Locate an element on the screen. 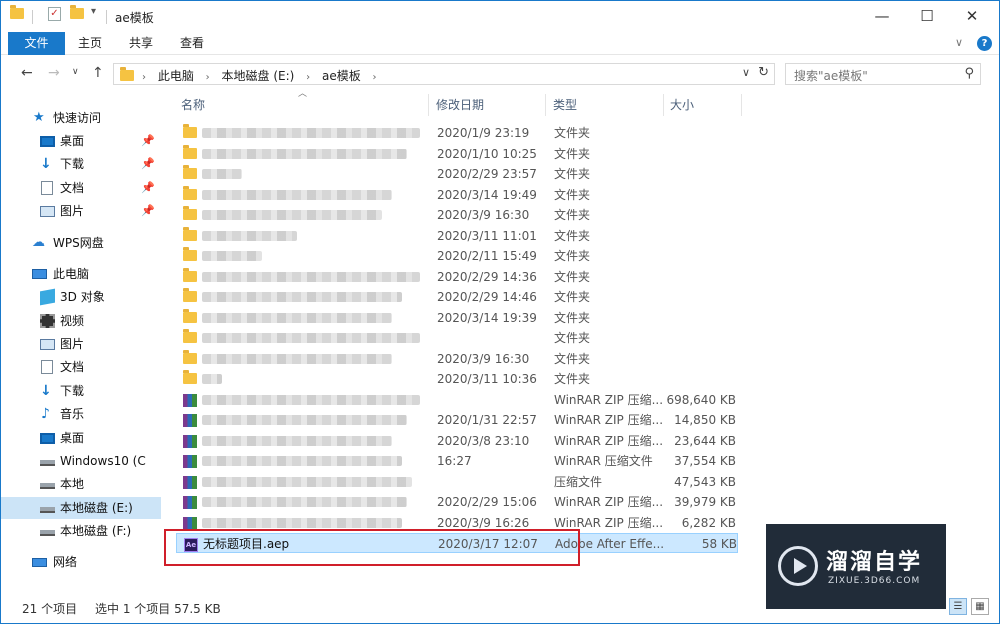 The image size is (1000, 624). table-row: 2020/2/11 15:49 文件夹 is located at coordinates (457, 256).